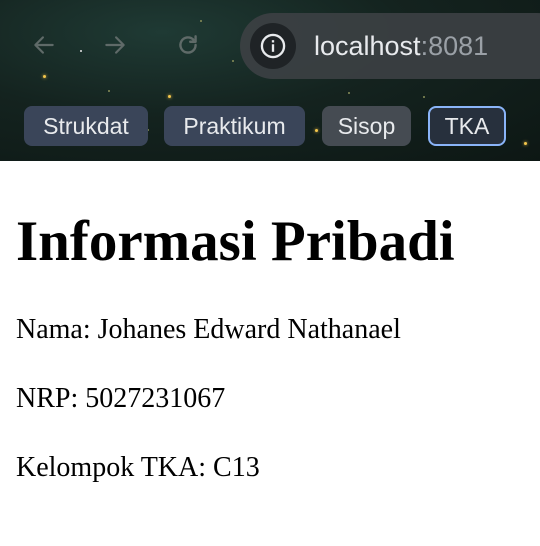  What do you see at coordinates (454, 45) in the screenshot?
I see `url-port: :8081` at bounding box center [454, 45].